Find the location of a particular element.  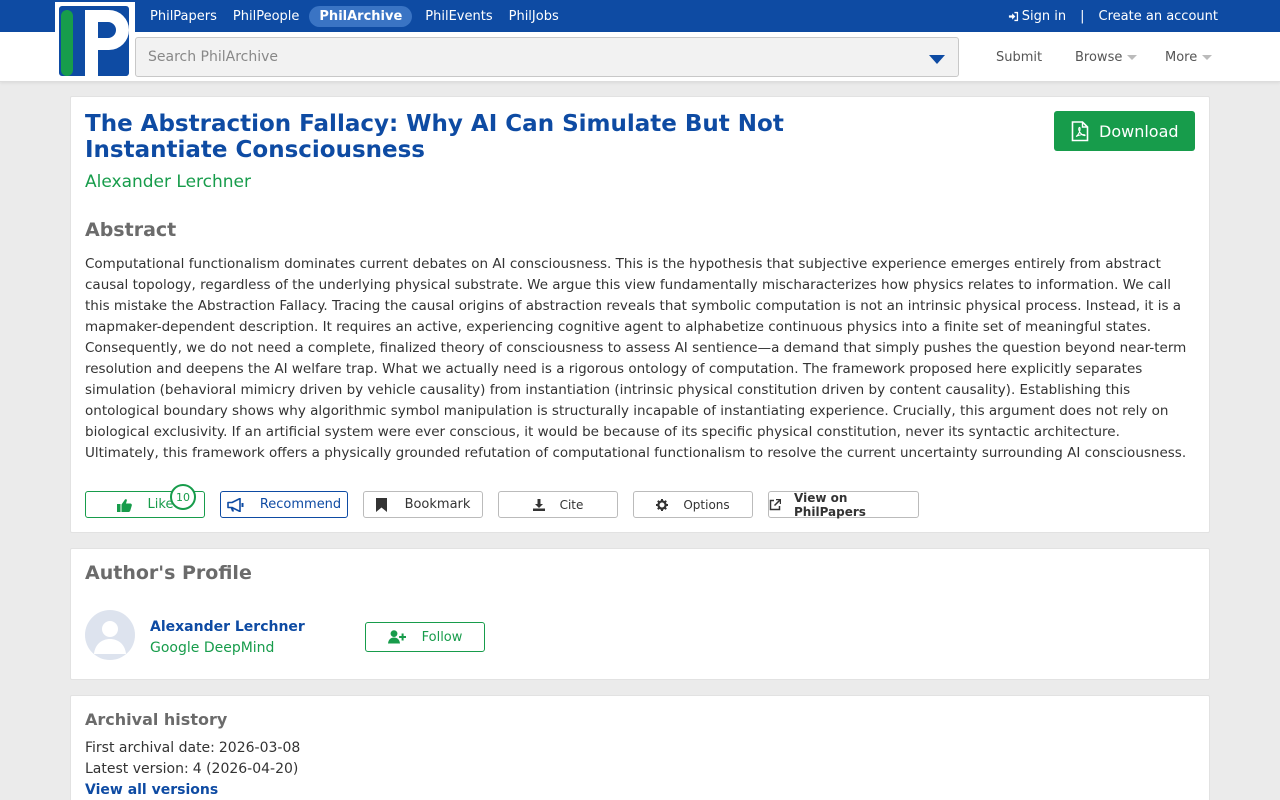

latest-version: Latest version: 4 (2026-04-20) is located at coordinates (191, 769).